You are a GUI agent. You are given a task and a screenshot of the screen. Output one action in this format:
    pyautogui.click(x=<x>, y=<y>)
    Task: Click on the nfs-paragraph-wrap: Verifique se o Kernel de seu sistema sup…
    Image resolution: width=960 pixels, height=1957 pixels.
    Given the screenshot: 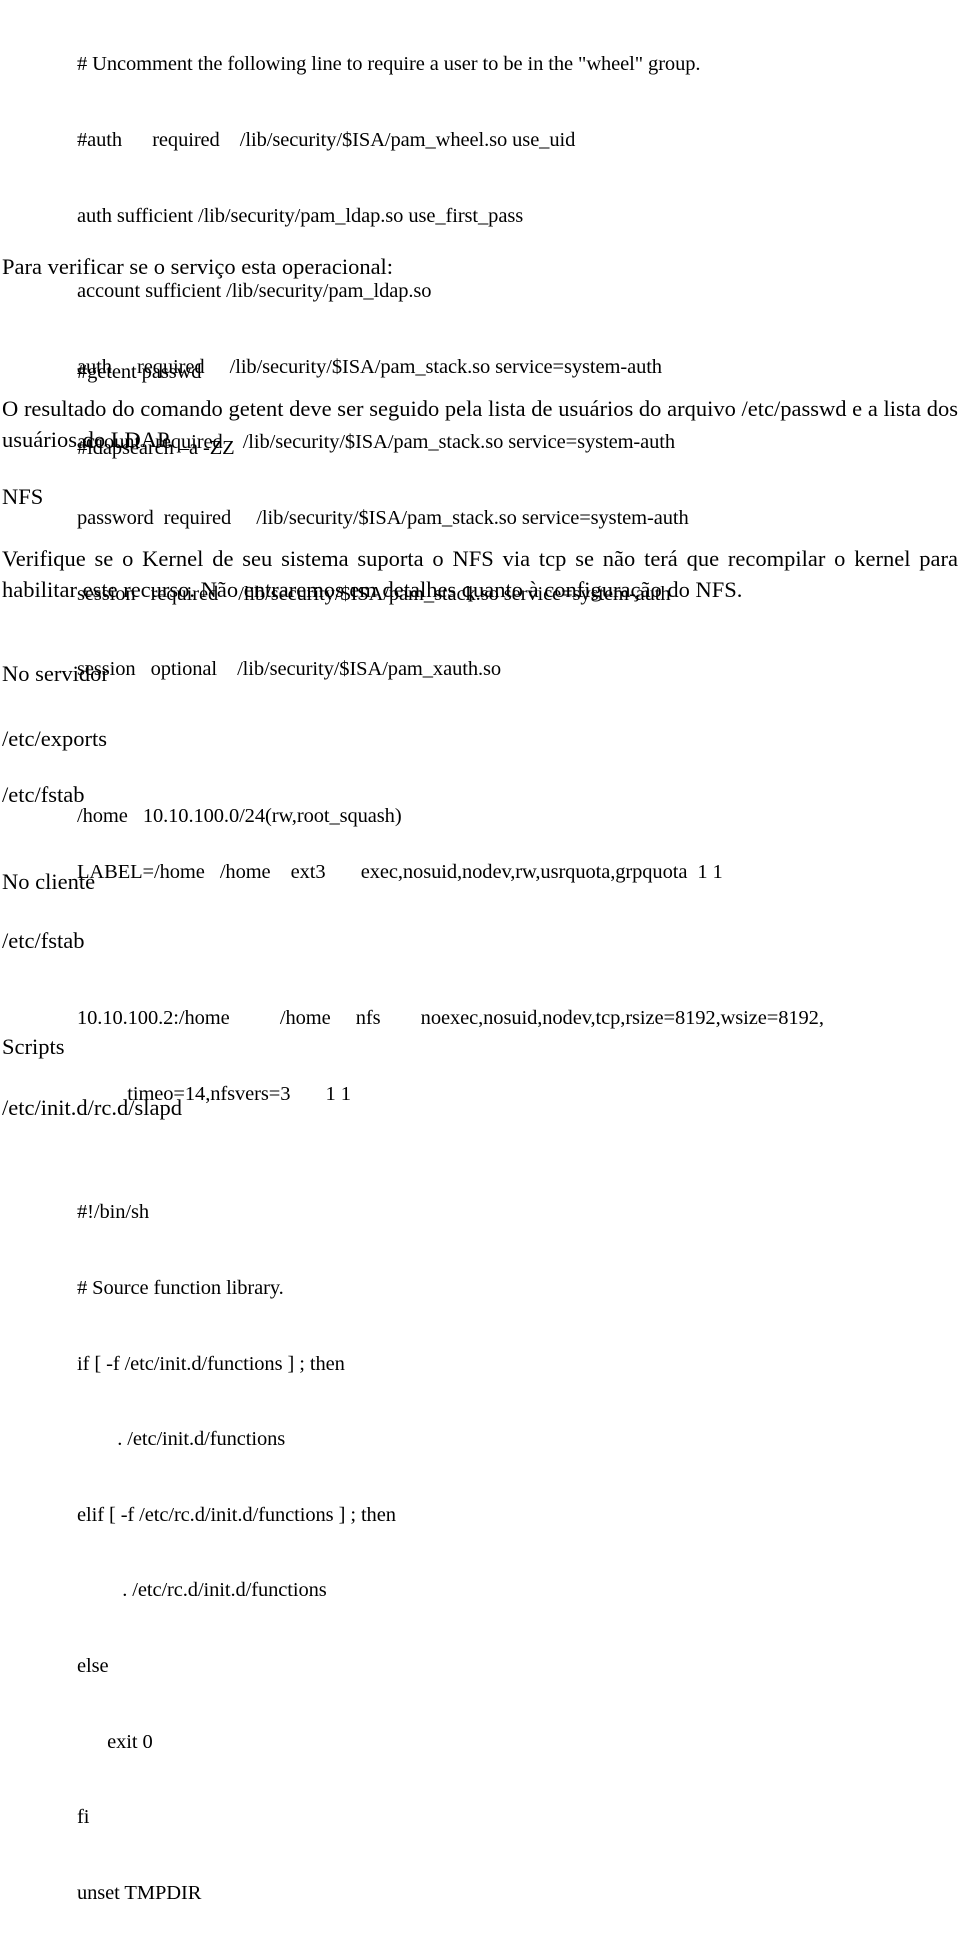 What is the action you would take?
    pyautogui.click(x=480, y=574)
    